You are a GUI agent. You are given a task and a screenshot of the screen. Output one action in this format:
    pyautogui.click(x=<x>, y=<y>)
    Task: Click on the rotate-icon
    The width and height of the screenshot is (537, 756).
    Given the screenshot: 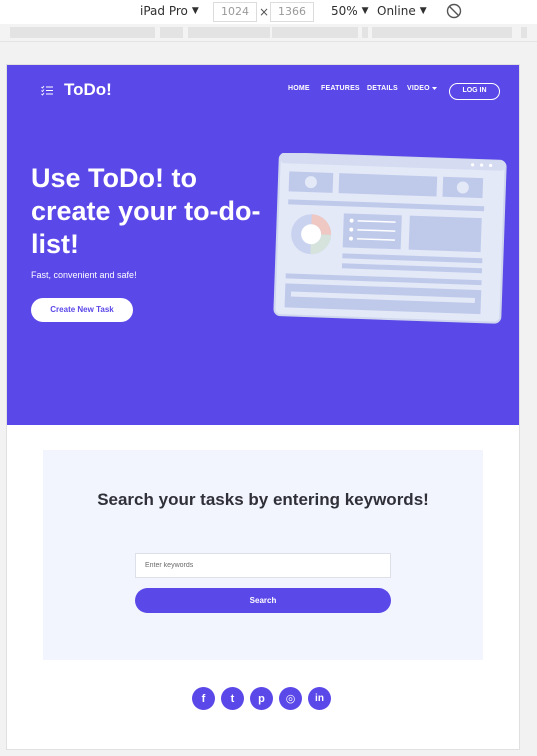 What is the action you would take?
    pyautogui.click(x=454, y=11)
    